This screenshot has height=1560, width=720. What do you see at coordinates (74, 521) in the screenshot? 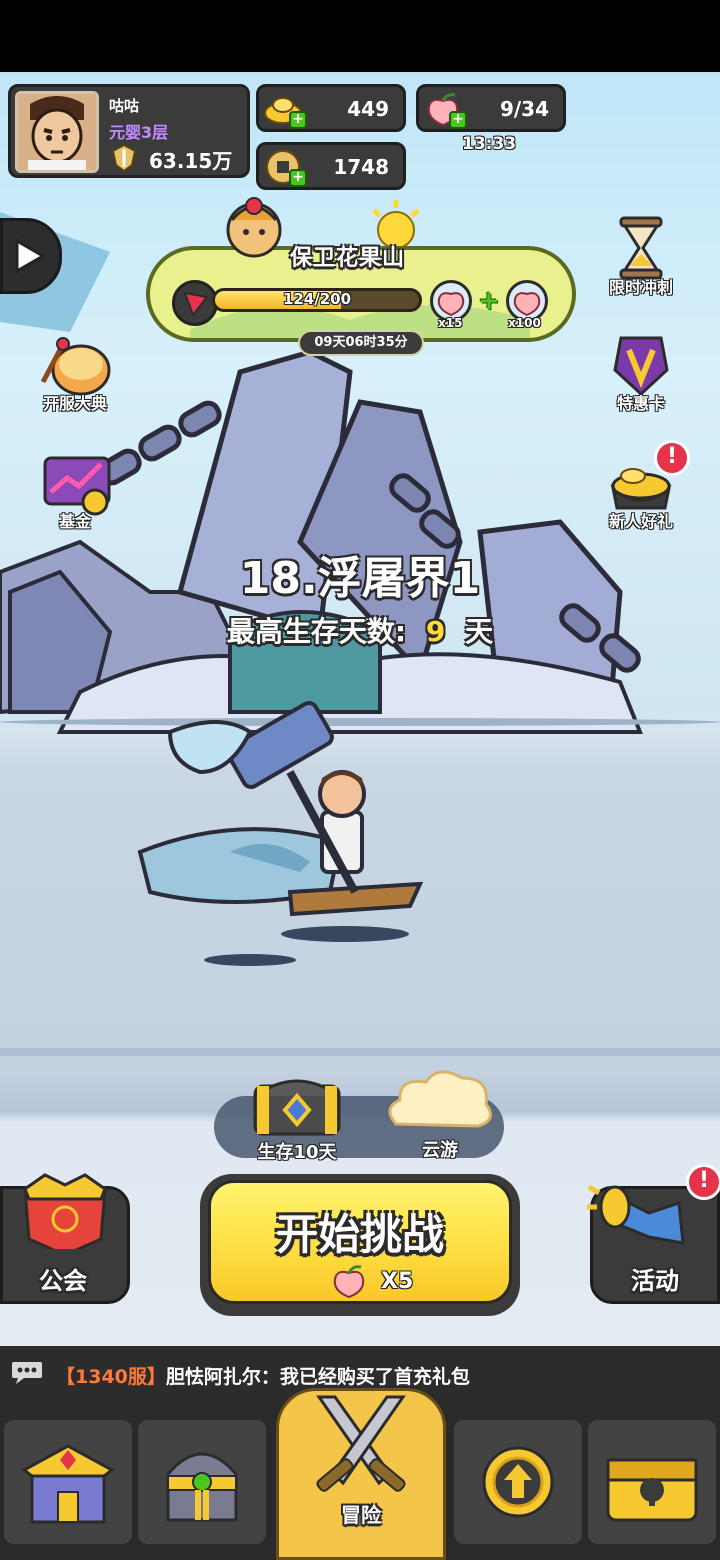
I see `fund-label: 基金` at bounding box center [74, 521].